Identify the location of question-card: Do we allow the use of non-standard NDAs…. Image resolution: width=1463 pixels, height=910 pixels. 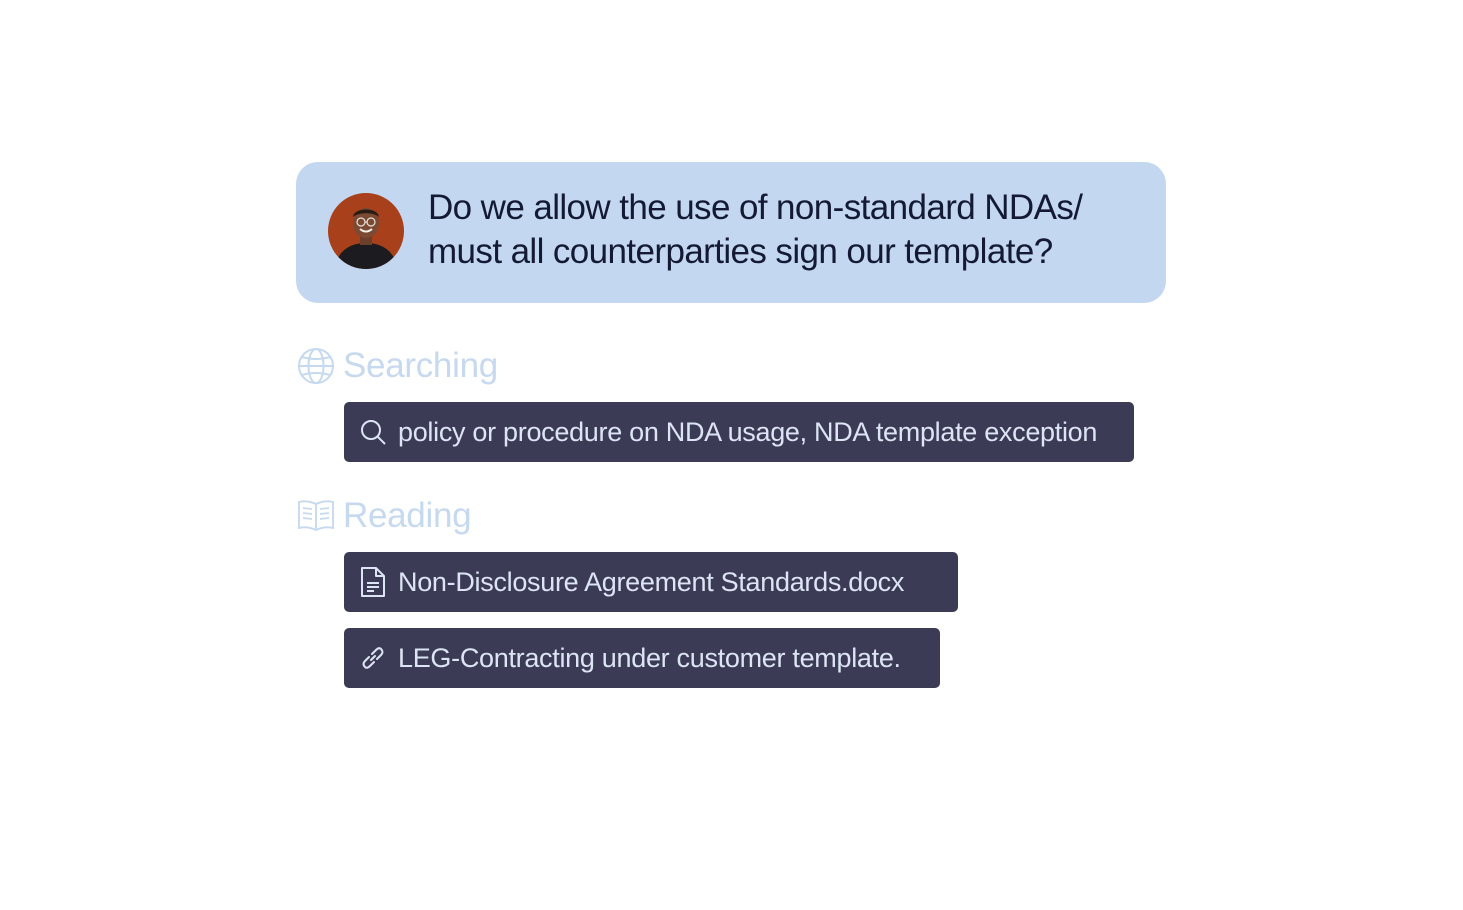
(731, 232).